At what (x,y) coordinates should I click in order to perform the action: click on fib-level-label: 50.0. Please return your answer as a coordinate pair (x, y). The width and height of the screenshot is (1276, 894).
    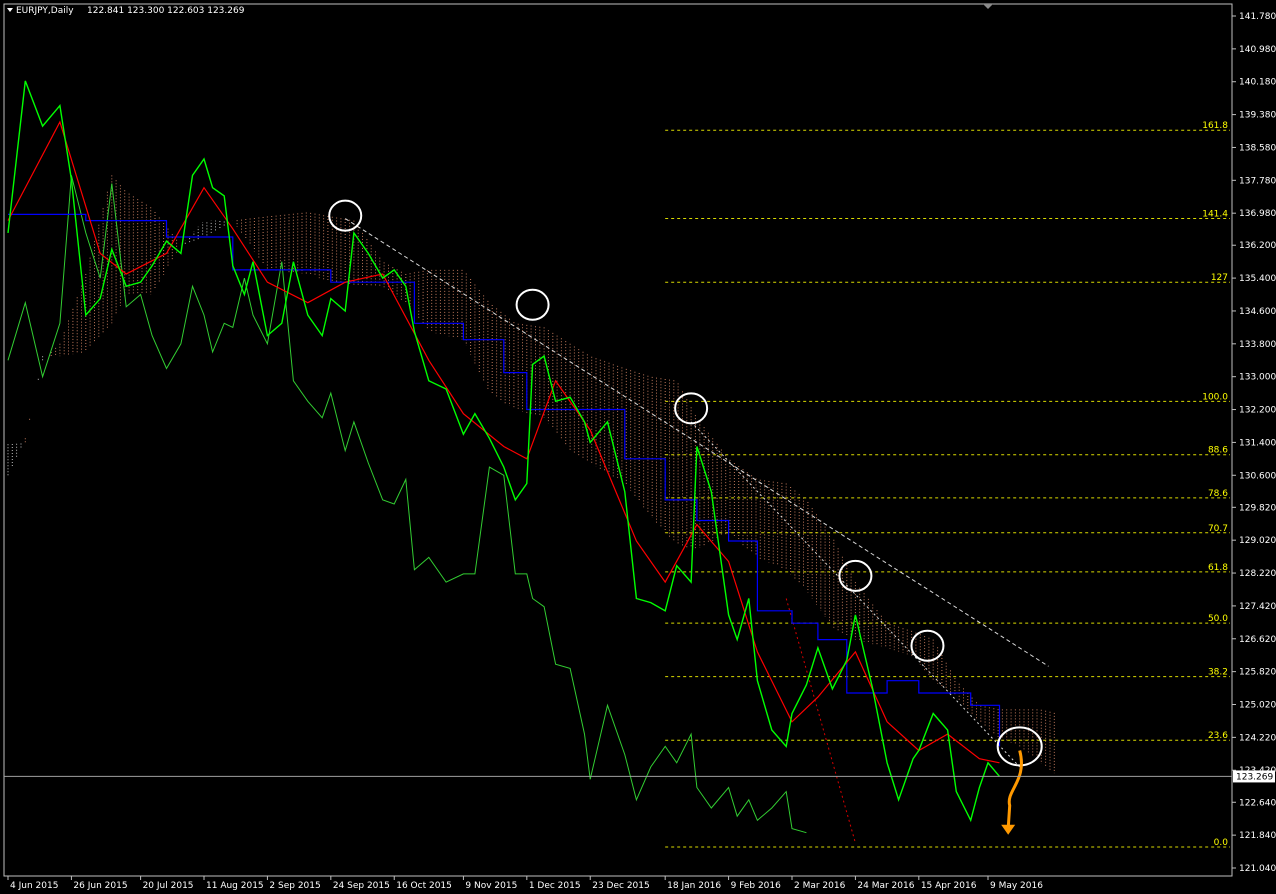
    Looking at the image, I should click on (1218, 619).